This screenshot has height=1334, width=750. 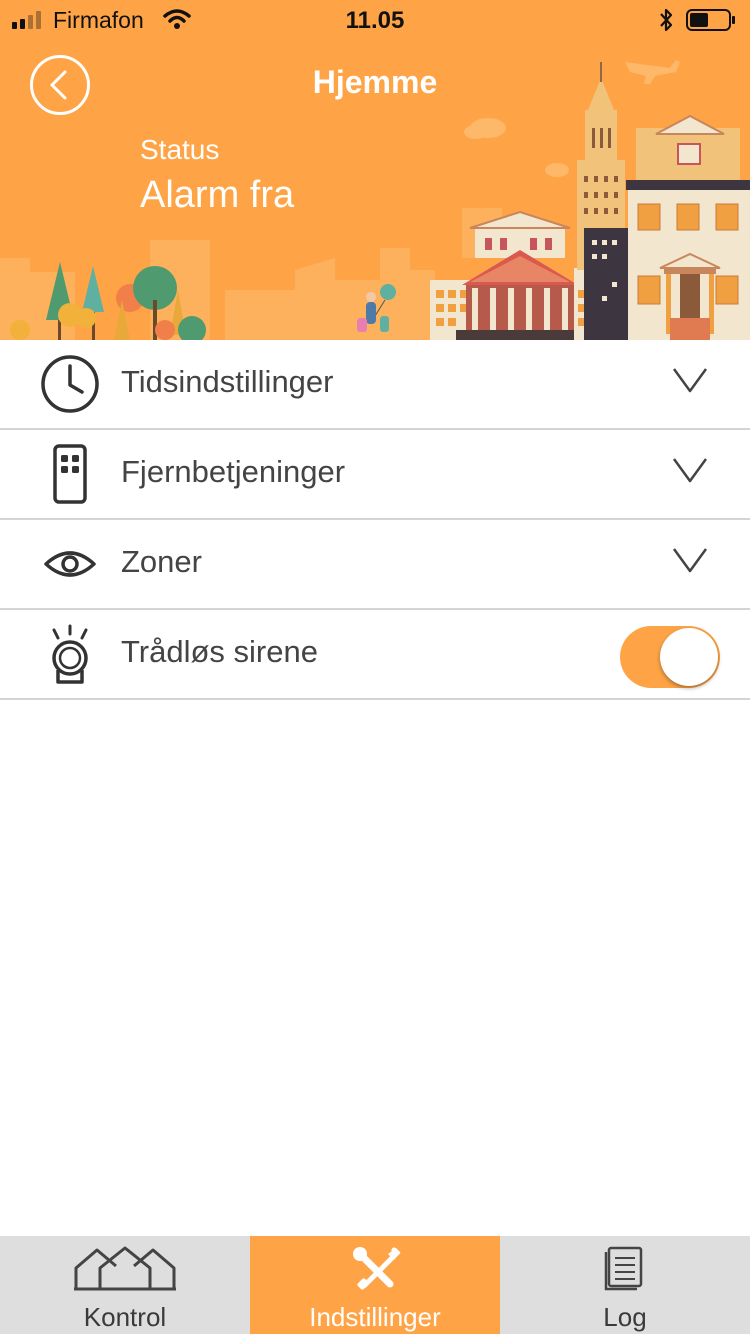 I want to click on tab-indstillinger: Indstillinger, so click(x=375, y=1285).